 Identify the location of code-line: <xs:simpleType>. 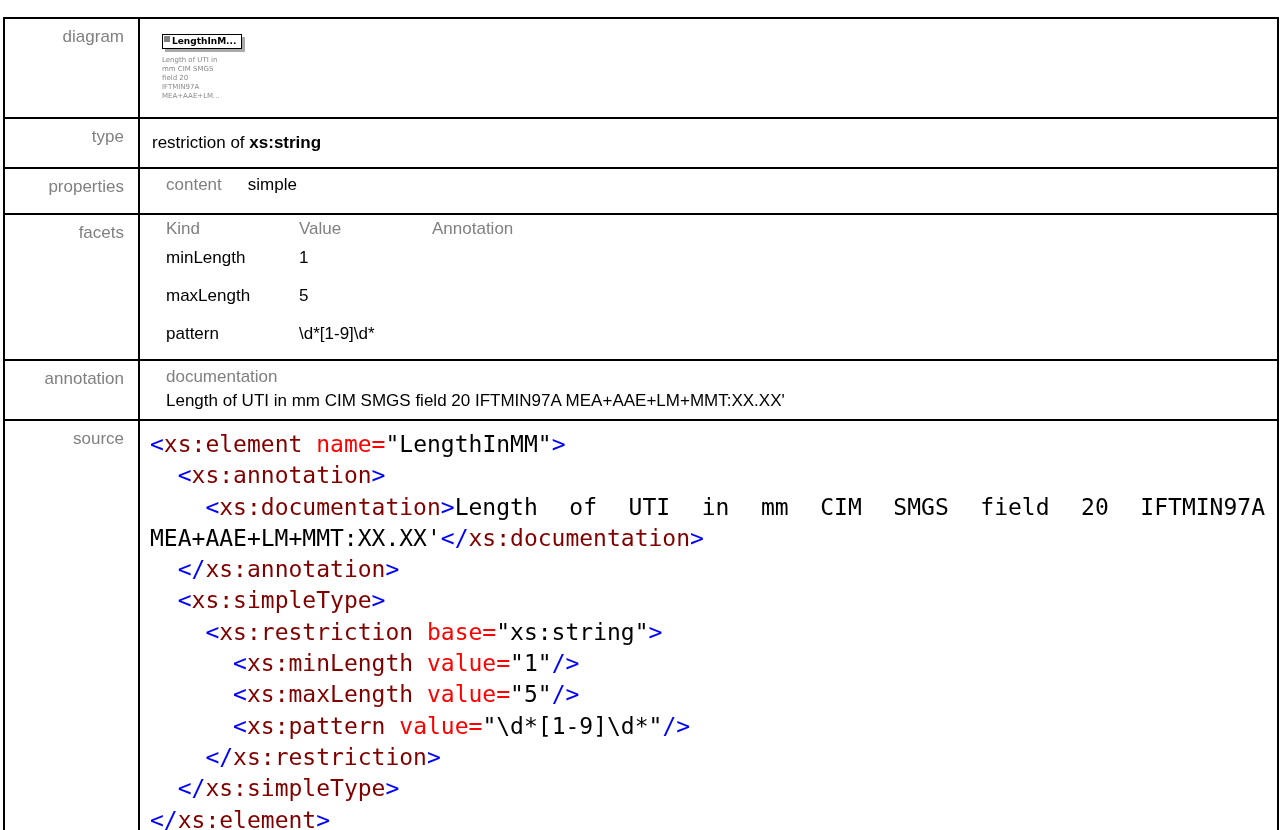
(281, 601).